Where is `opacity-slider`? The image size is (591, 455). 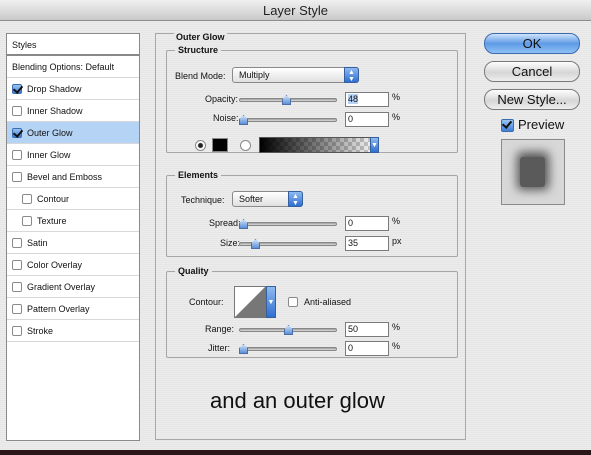 opacity-slider is located at coordinates (288, 100).